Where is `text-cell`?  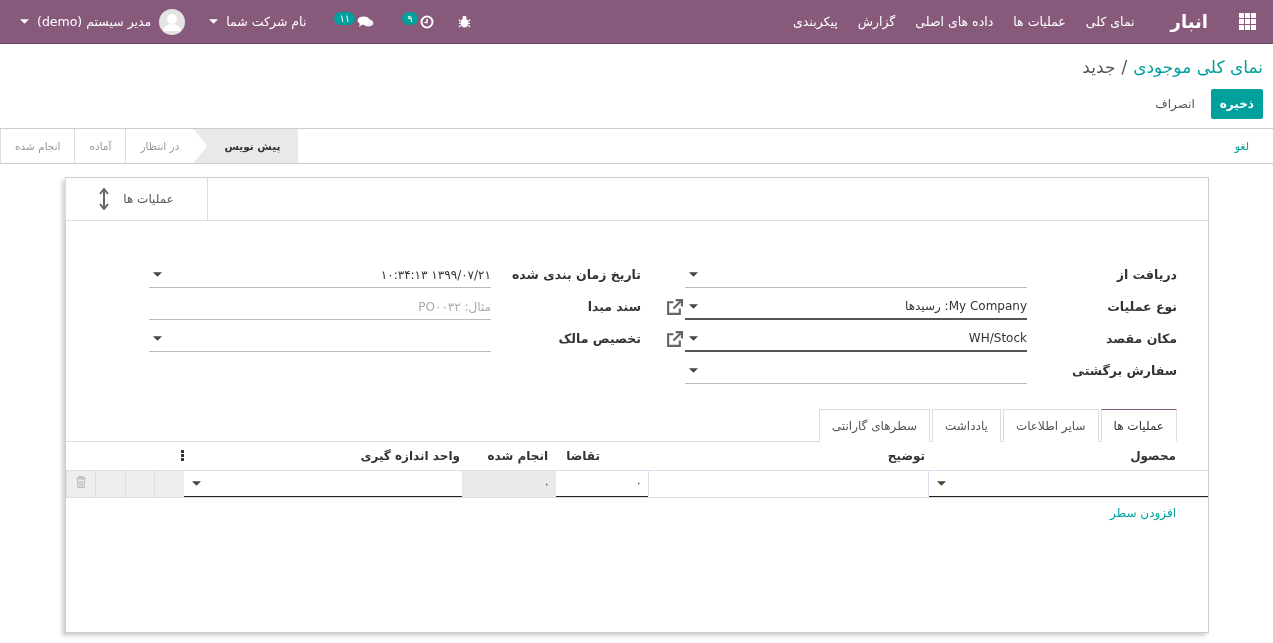 text-cell is located at coordinates (788, 483).